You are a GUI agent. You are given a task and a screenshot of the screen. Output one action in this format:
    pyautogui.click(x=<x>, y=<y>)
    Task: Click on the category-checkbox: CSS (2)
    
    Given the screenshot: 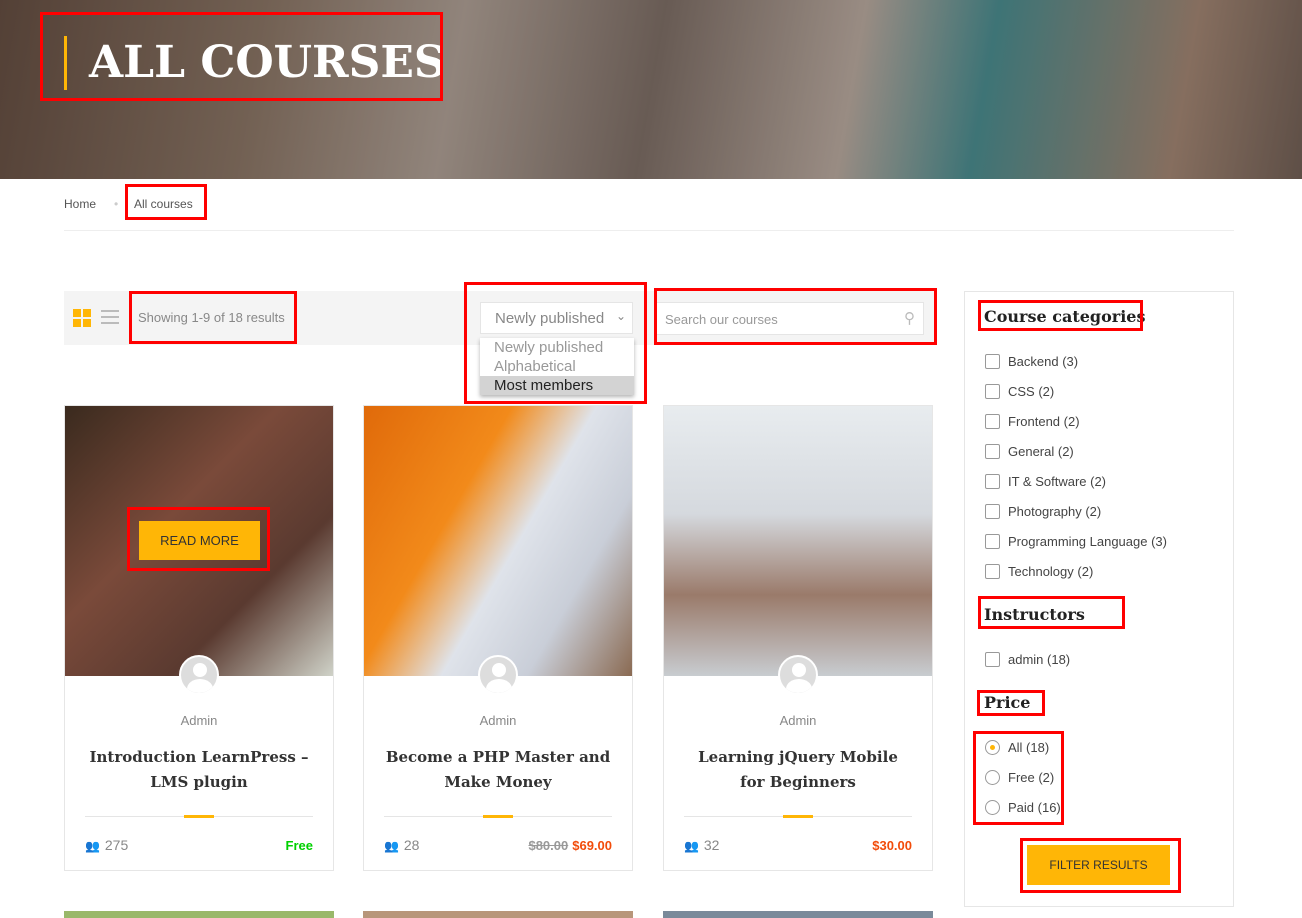 What is the action you would take?
    pyautogui.click(x=1019, y=391)
    